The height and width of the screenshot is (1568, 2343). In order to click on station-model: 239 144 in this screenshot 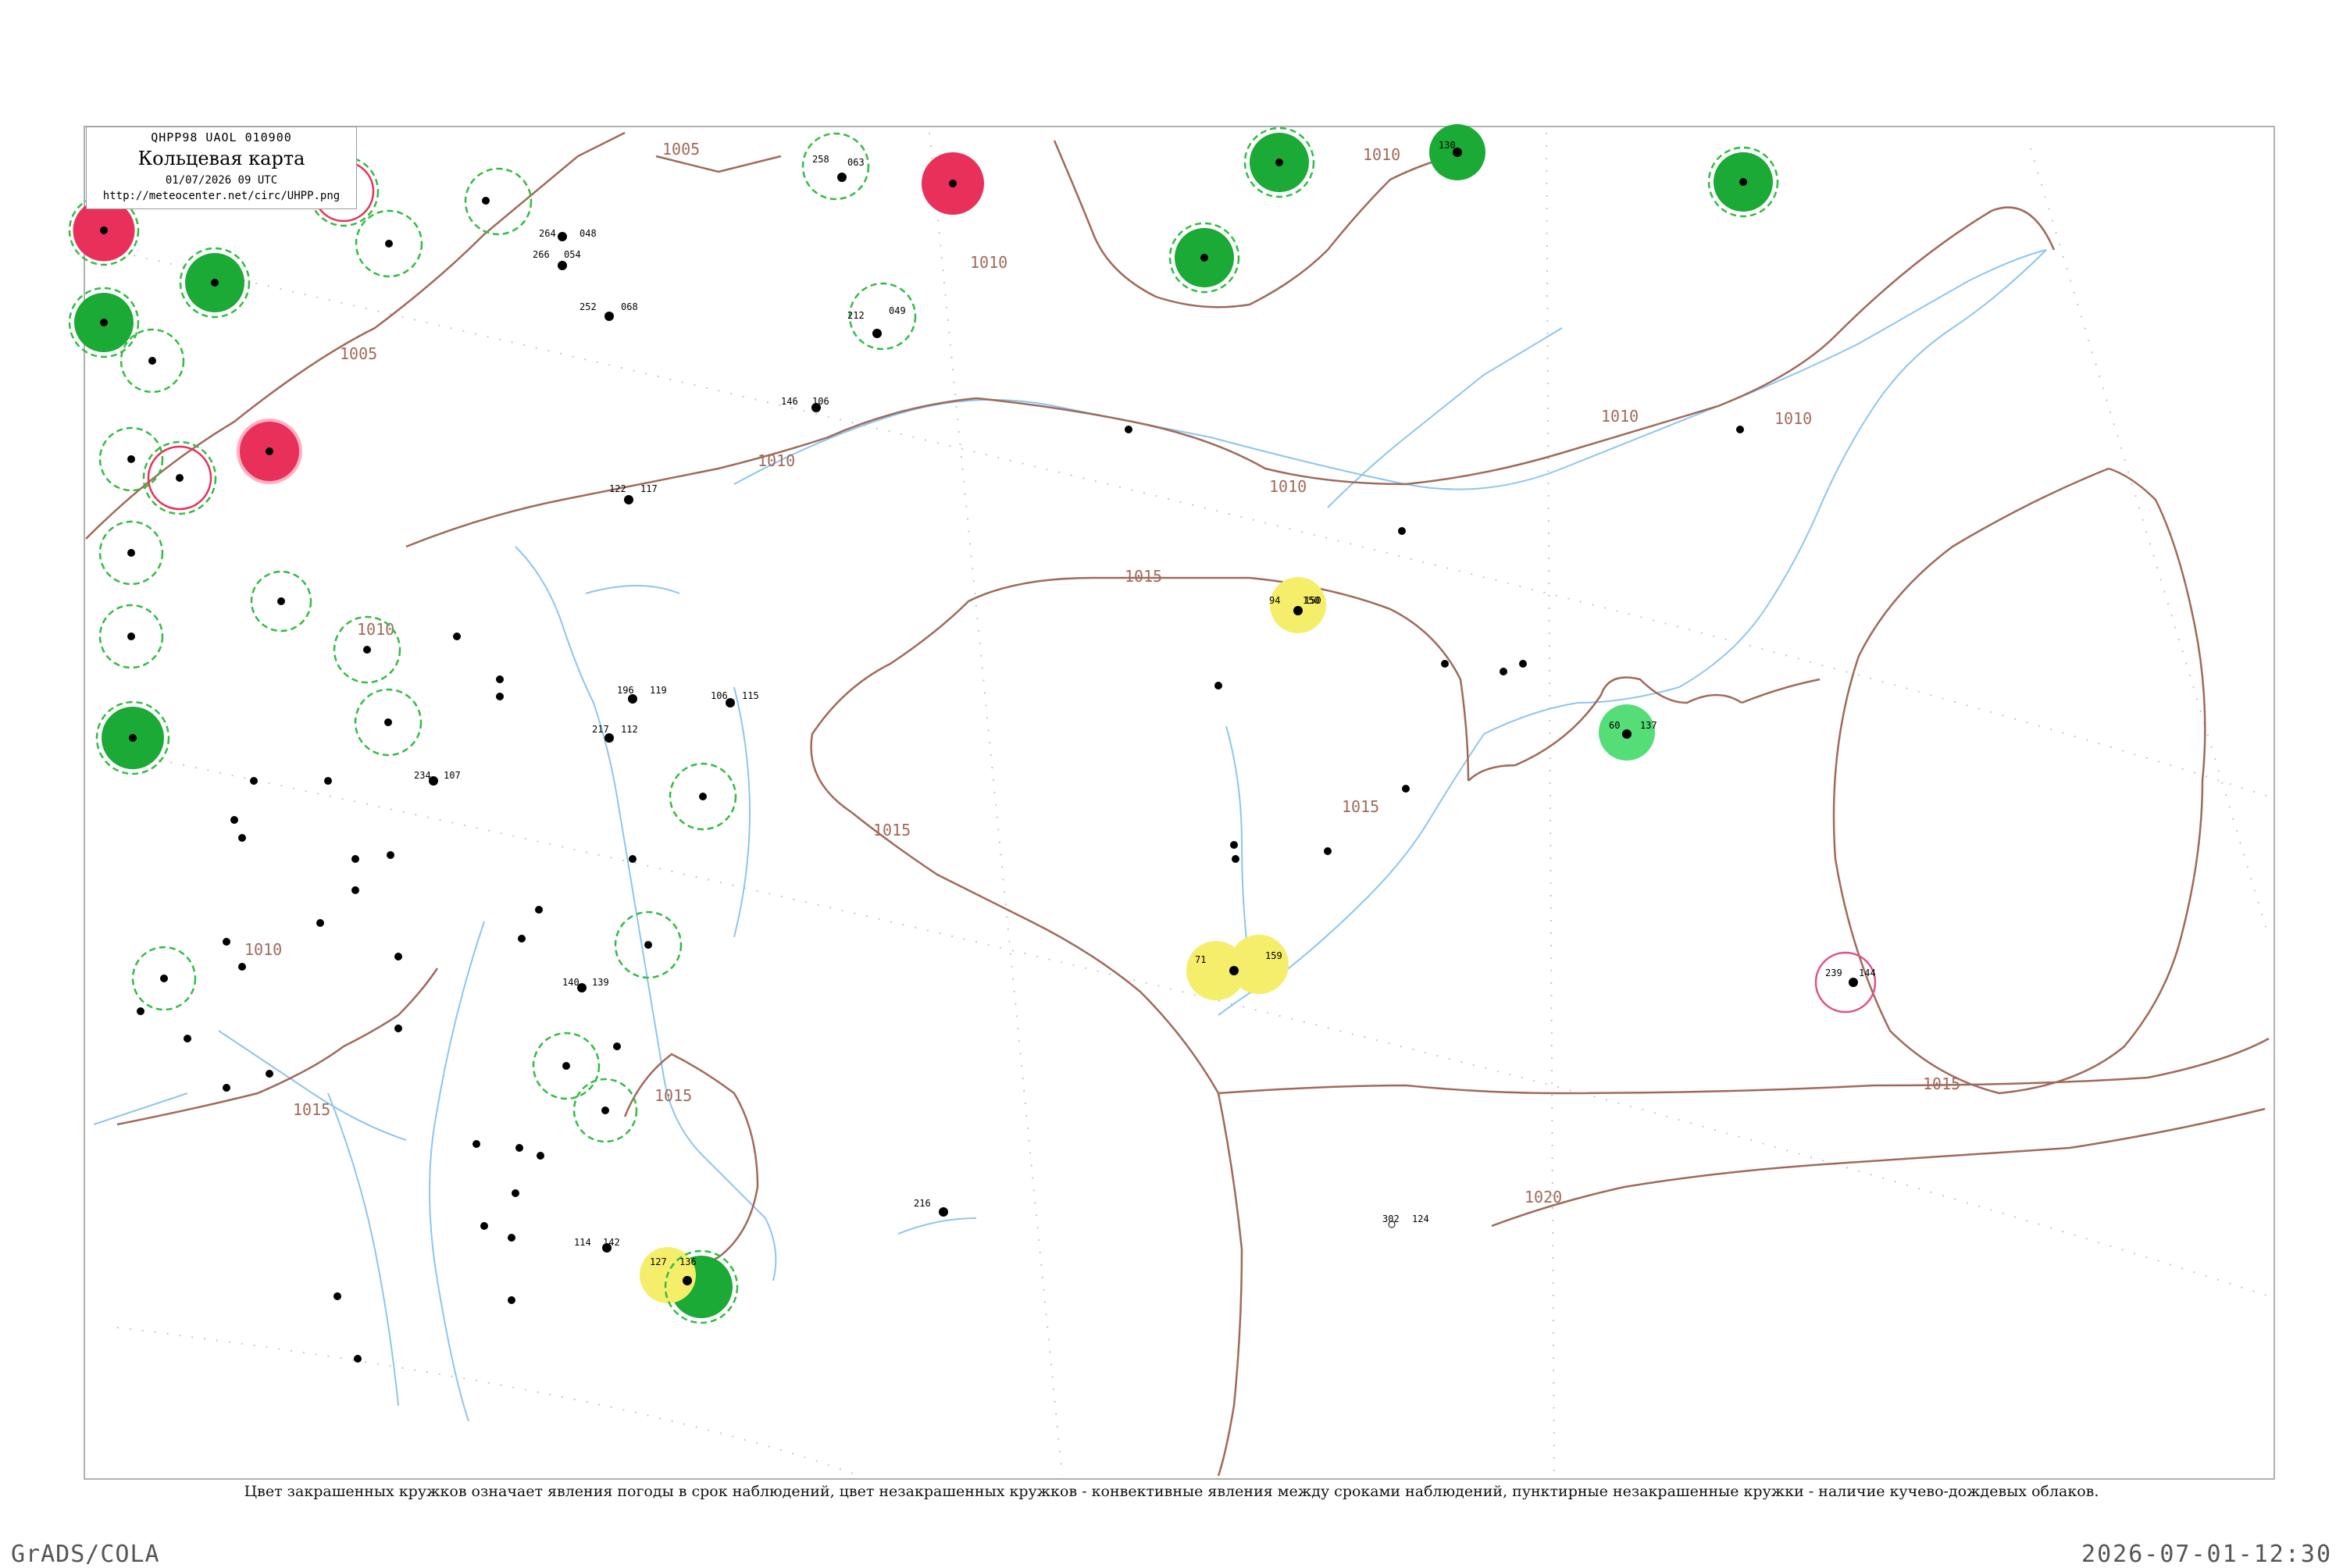, I will do `click(1850, 977)`.